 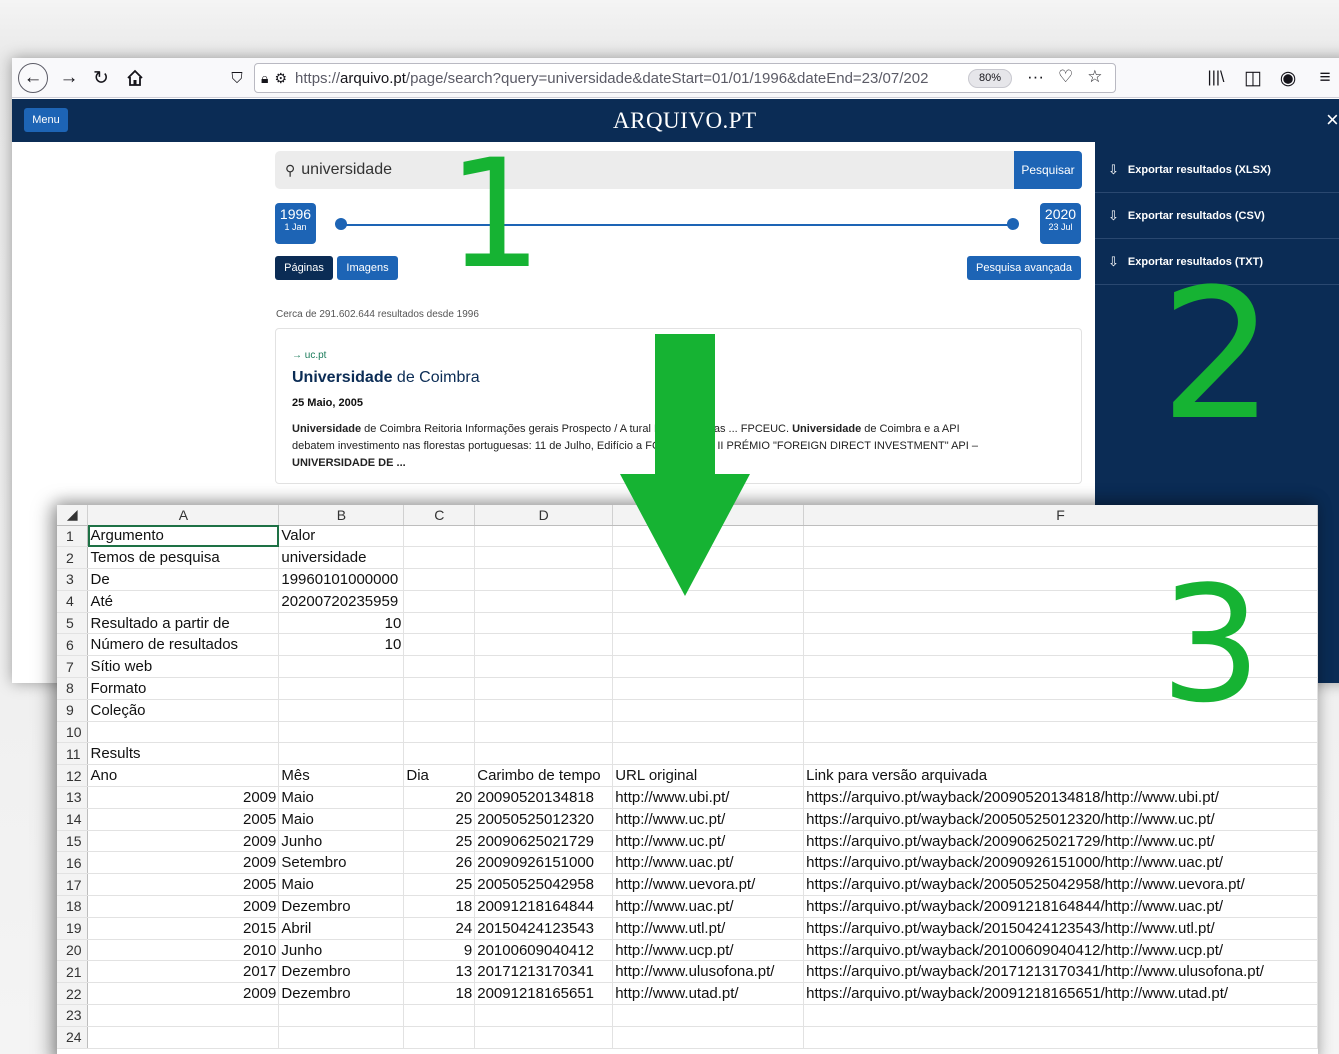 What do you see at coordinates (183, 972) in the screenshot?
I see `table-cell: 2017` at bounding box center [183, 972].